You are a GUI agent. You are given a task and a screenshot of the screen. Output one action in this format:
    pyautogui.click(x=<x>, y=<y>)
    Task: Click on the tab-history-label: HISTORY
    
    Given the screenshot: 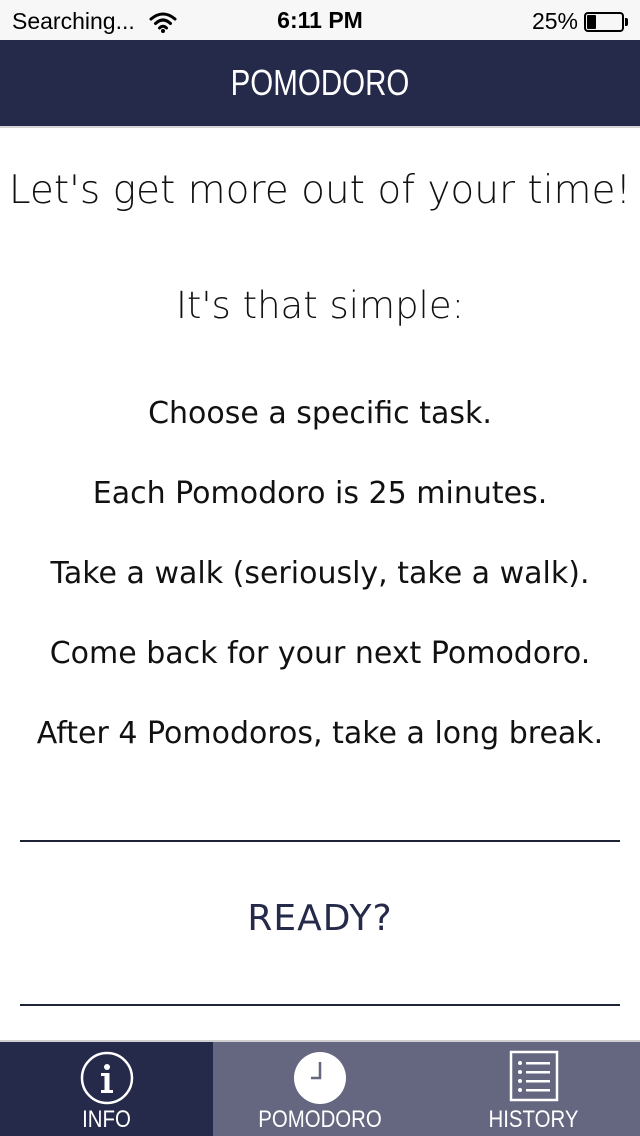 What is the action you would take?
    pyautogui.click(x=533, y=1119)
    